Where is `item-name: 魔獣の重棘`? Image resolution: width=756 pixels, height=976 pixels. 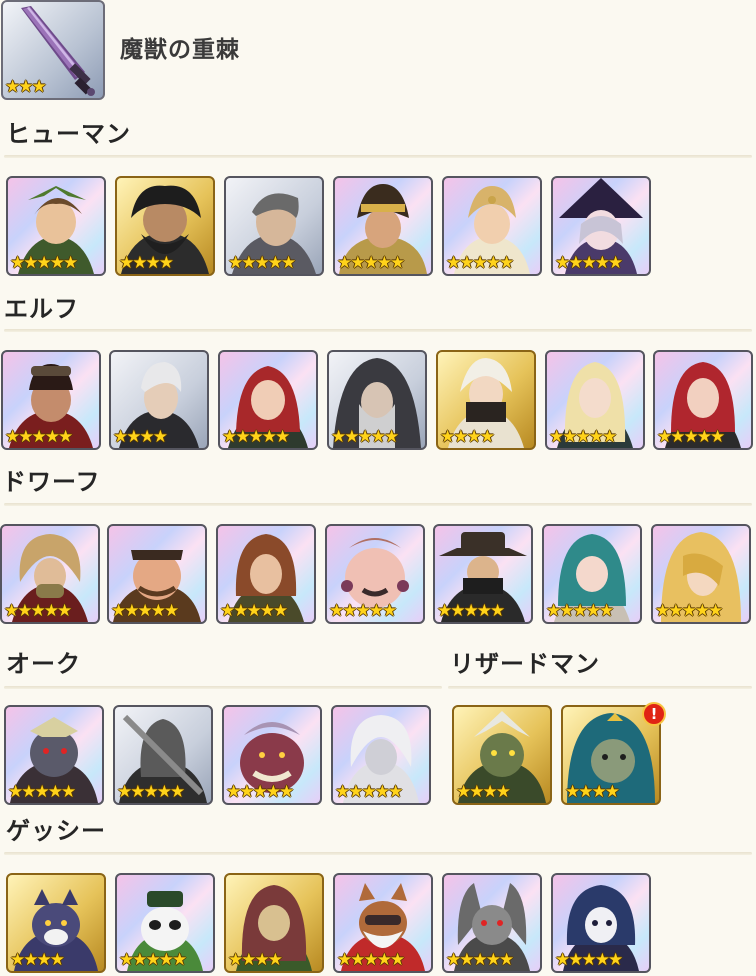
item-name: 魔獣の重棘 is located at coordinates (180, 50).